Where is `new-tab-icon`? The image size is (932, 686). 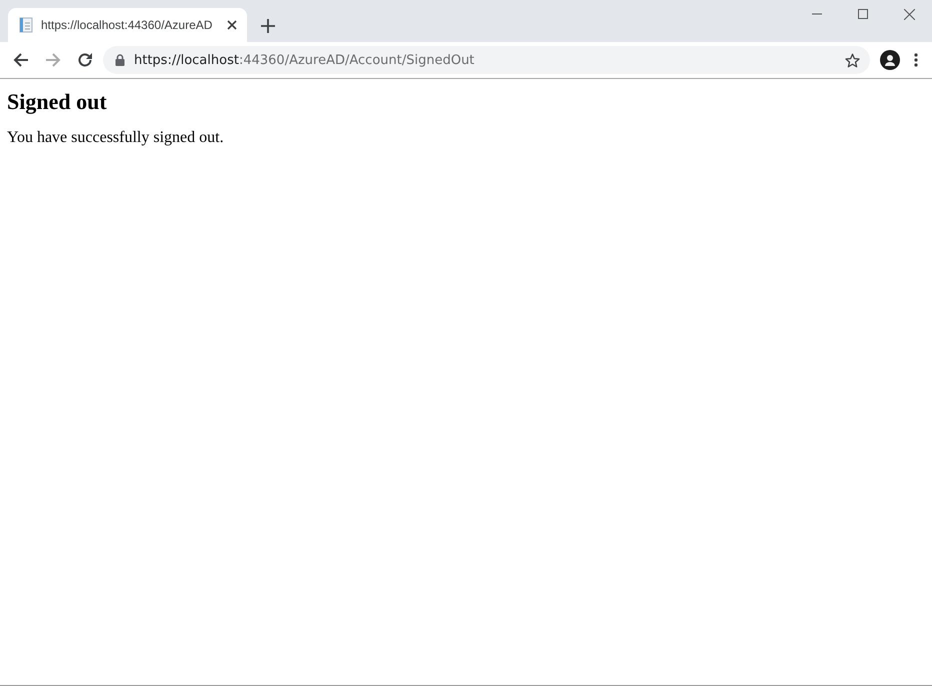
new-tab-icon is located at coordinates (268, 26).